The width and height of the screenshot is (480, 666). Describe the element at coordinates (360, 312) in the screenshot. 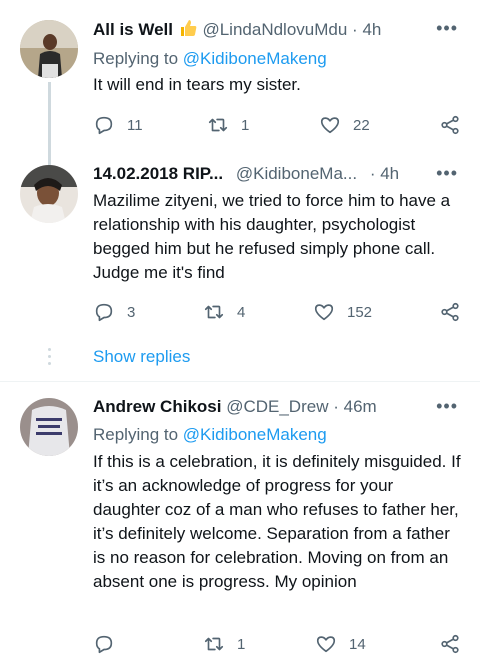

I see `like-count: 152` at that location.